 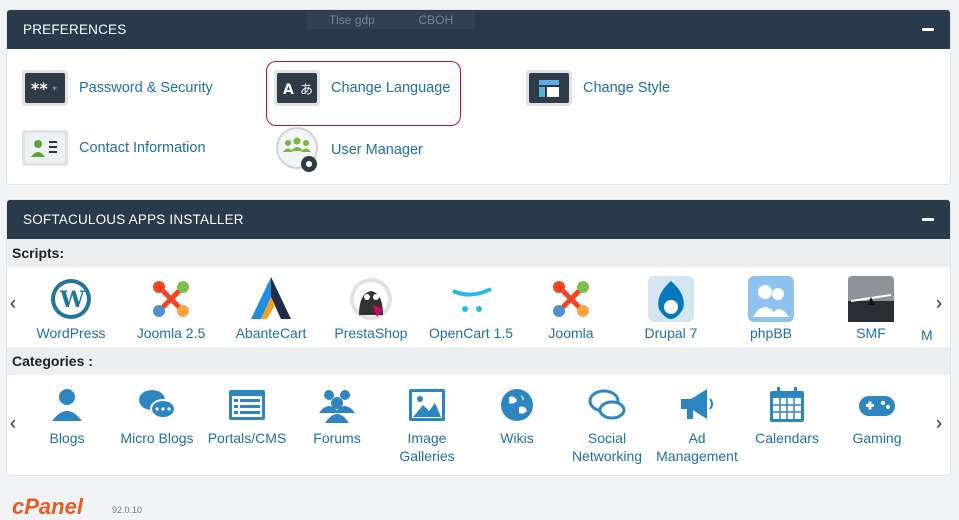 I want to click on category-label: Wikis, so click(x=517, y=438).